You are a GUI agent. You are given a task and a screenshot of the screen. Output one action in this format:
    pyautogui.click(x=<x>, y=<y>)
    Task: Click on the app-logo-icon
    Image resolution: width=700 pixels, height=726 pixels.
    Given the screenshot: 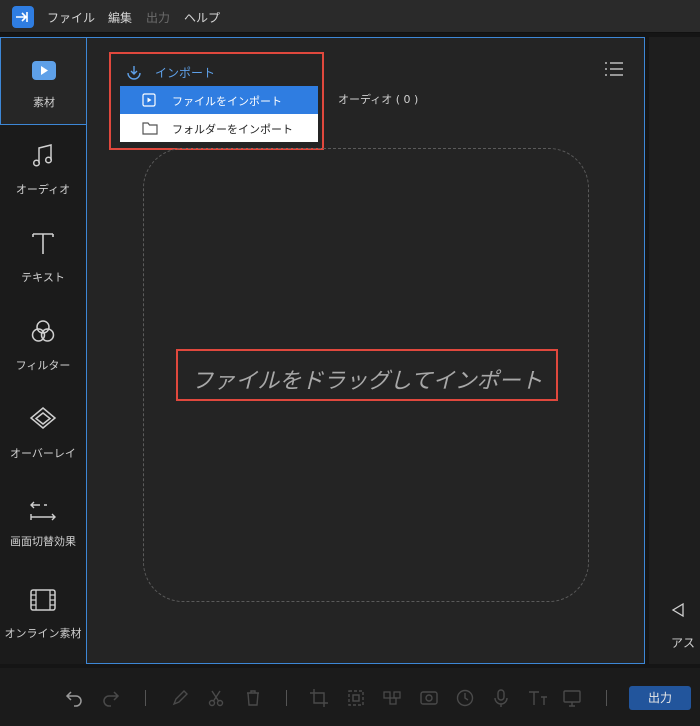 What is the action you would take?
    pyautogui.click(x=23, y=17)
    